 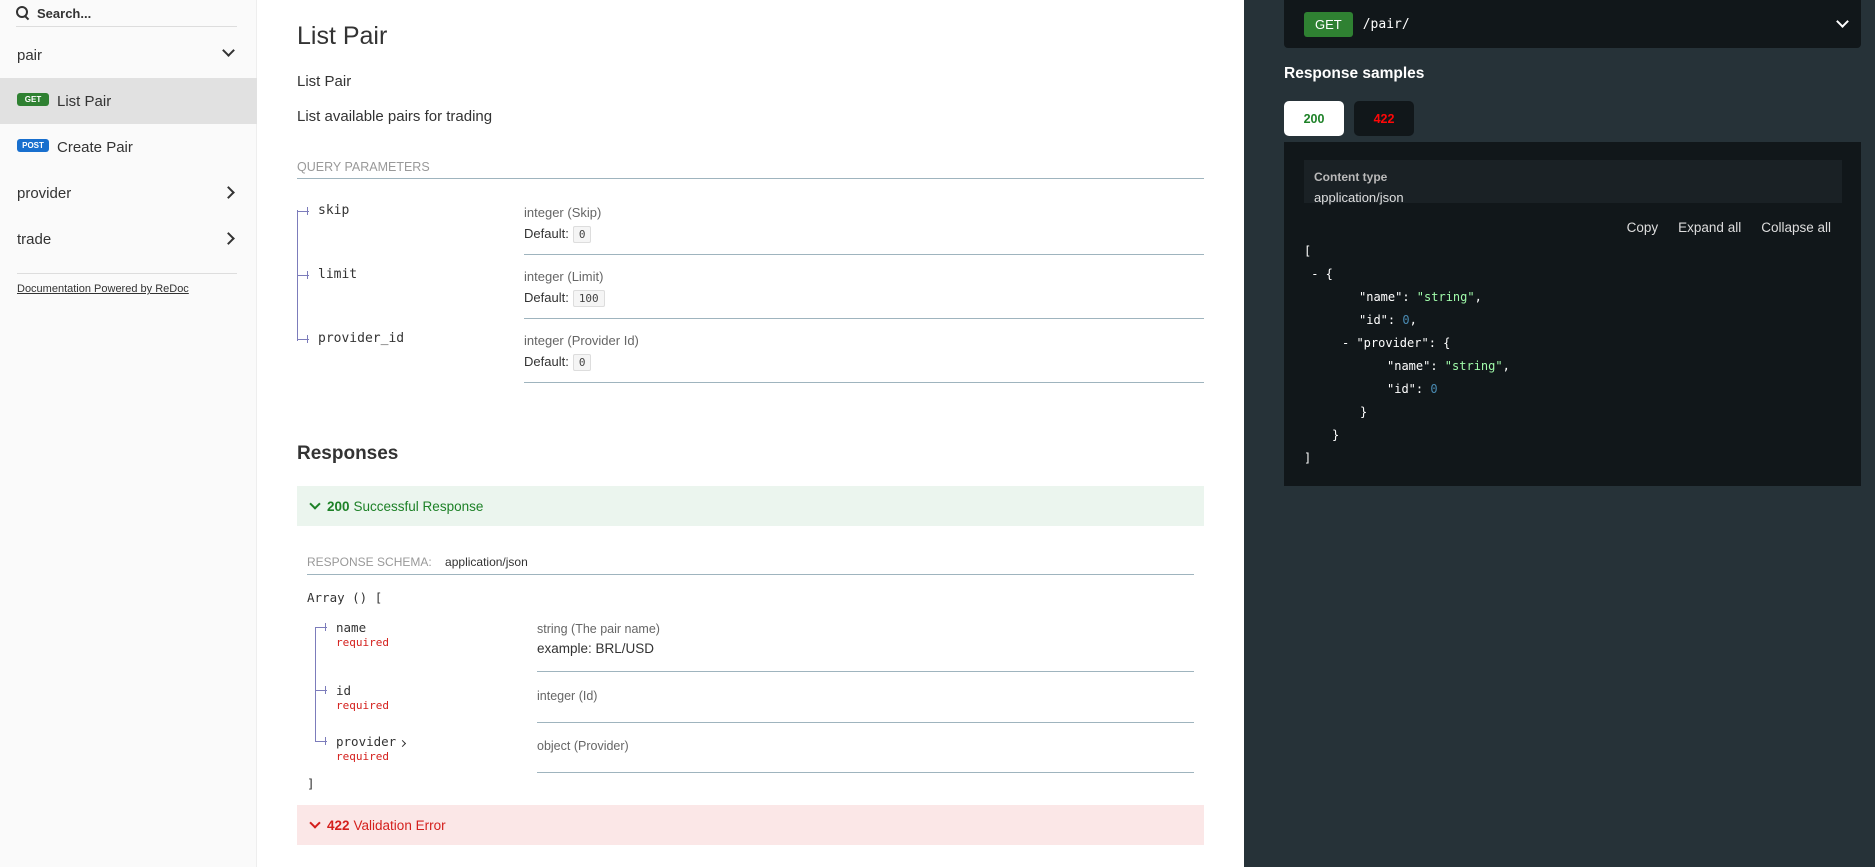 I want to click on param-default: Default: 100, so click(x=564, y=298).